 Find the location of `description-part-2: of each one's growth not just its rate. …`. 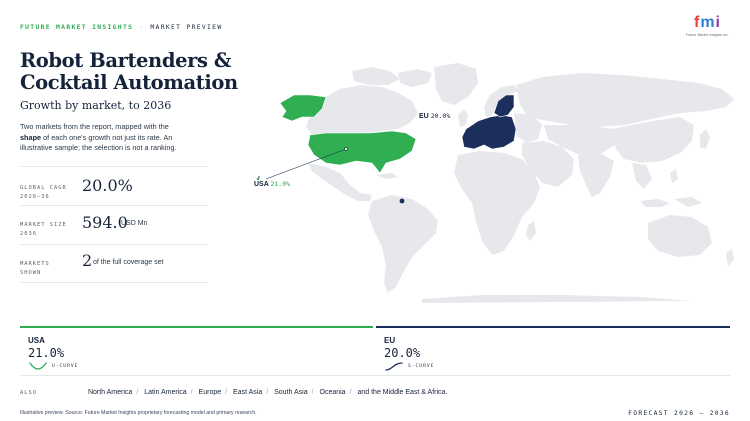

description-part-2: of each one's growth not just its rate. … is located at coordinates (98, 142).